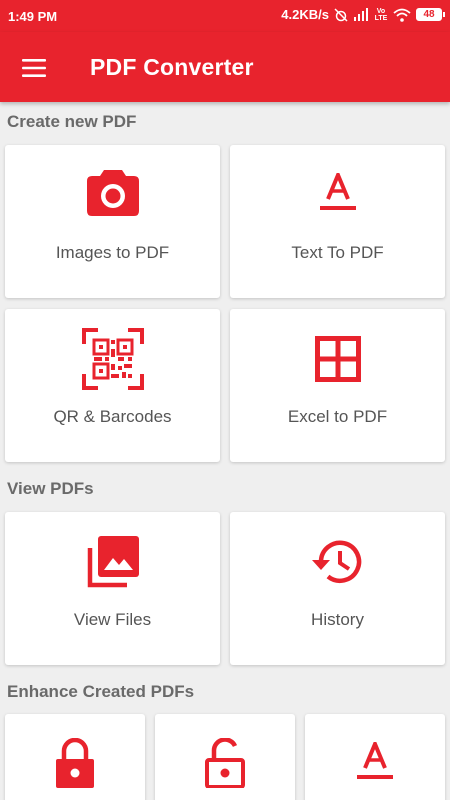 The width and height of the screenshot is (450, 800). I want to click on status-bar: 1:49 PM 4.2KB/s Vo LTE 48, so click(225, 16).